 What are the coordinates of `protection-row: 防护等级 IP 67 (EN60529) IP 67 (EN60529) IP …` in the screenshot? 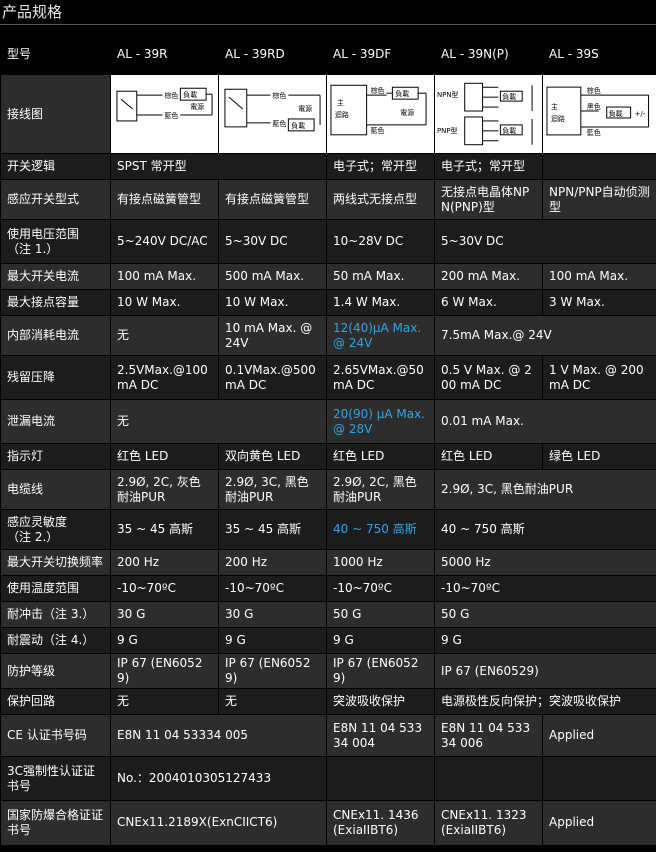 It's located at (328, 671).